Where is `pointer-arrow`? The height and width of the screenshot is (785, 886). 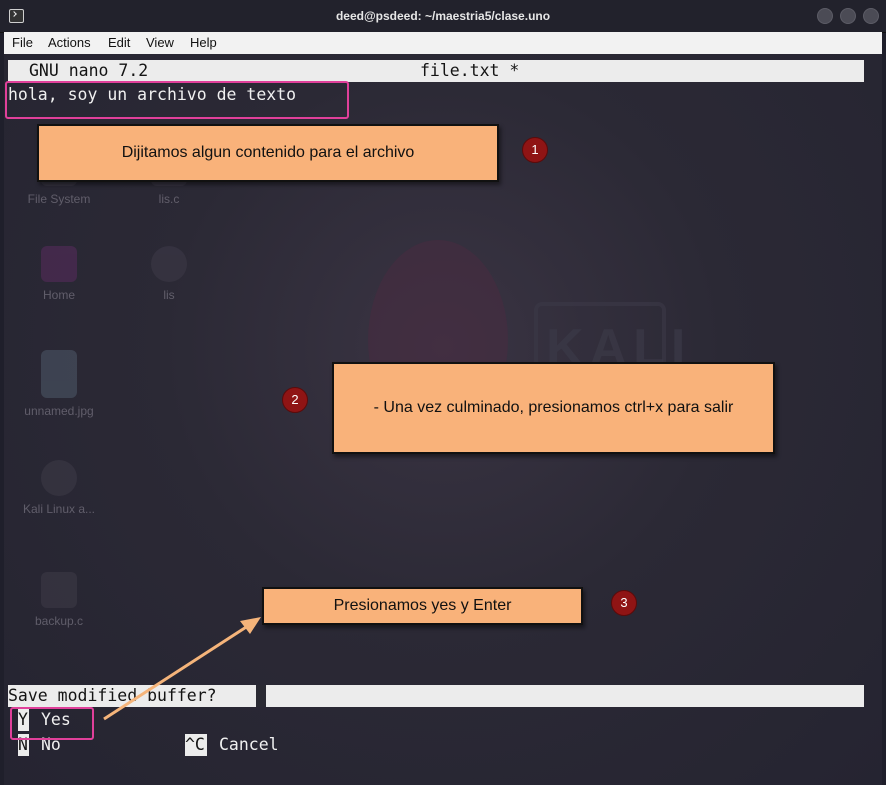 pointer-arrow is located at coordinates (182, 669).